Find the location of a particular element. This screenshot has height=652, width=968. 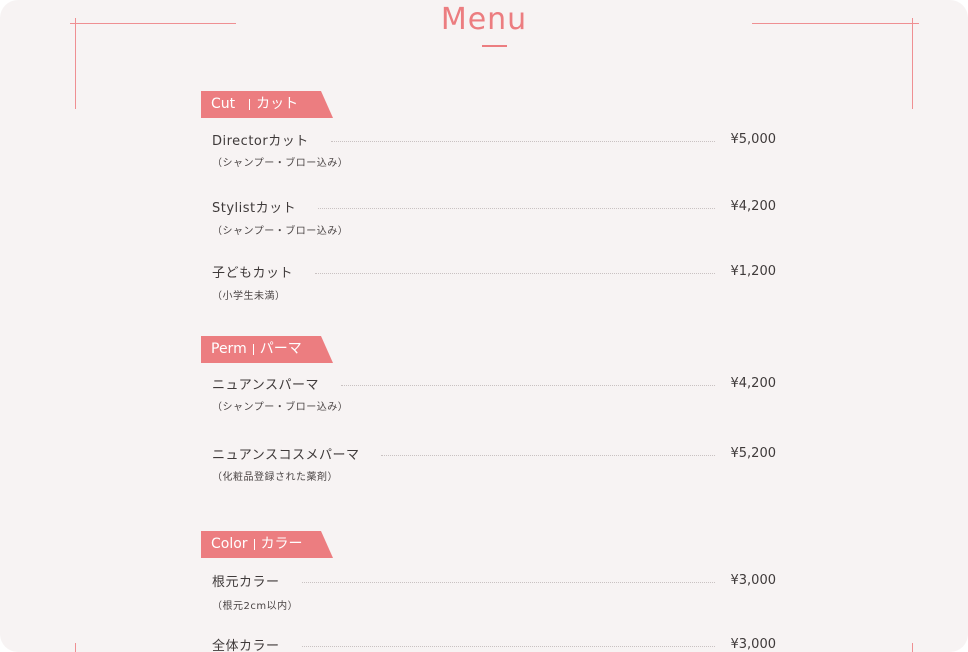

item-name: 根元カラー is located at coordinates (246, 582).